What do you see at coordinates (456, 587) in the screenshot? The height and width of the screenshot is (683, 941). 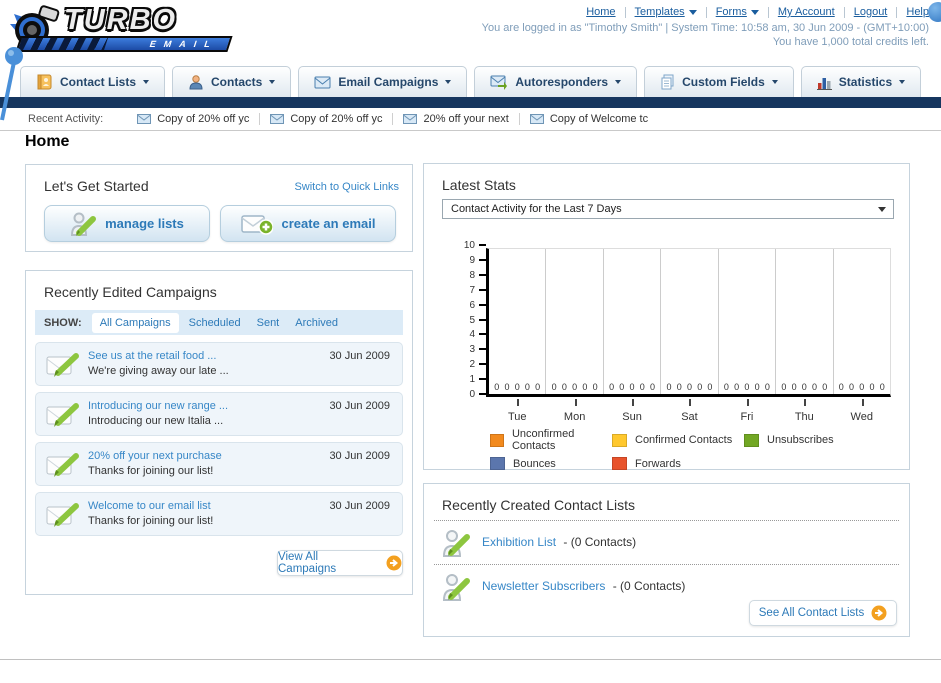 I see `person-pencil-icon` at bounding box center [456, 587].